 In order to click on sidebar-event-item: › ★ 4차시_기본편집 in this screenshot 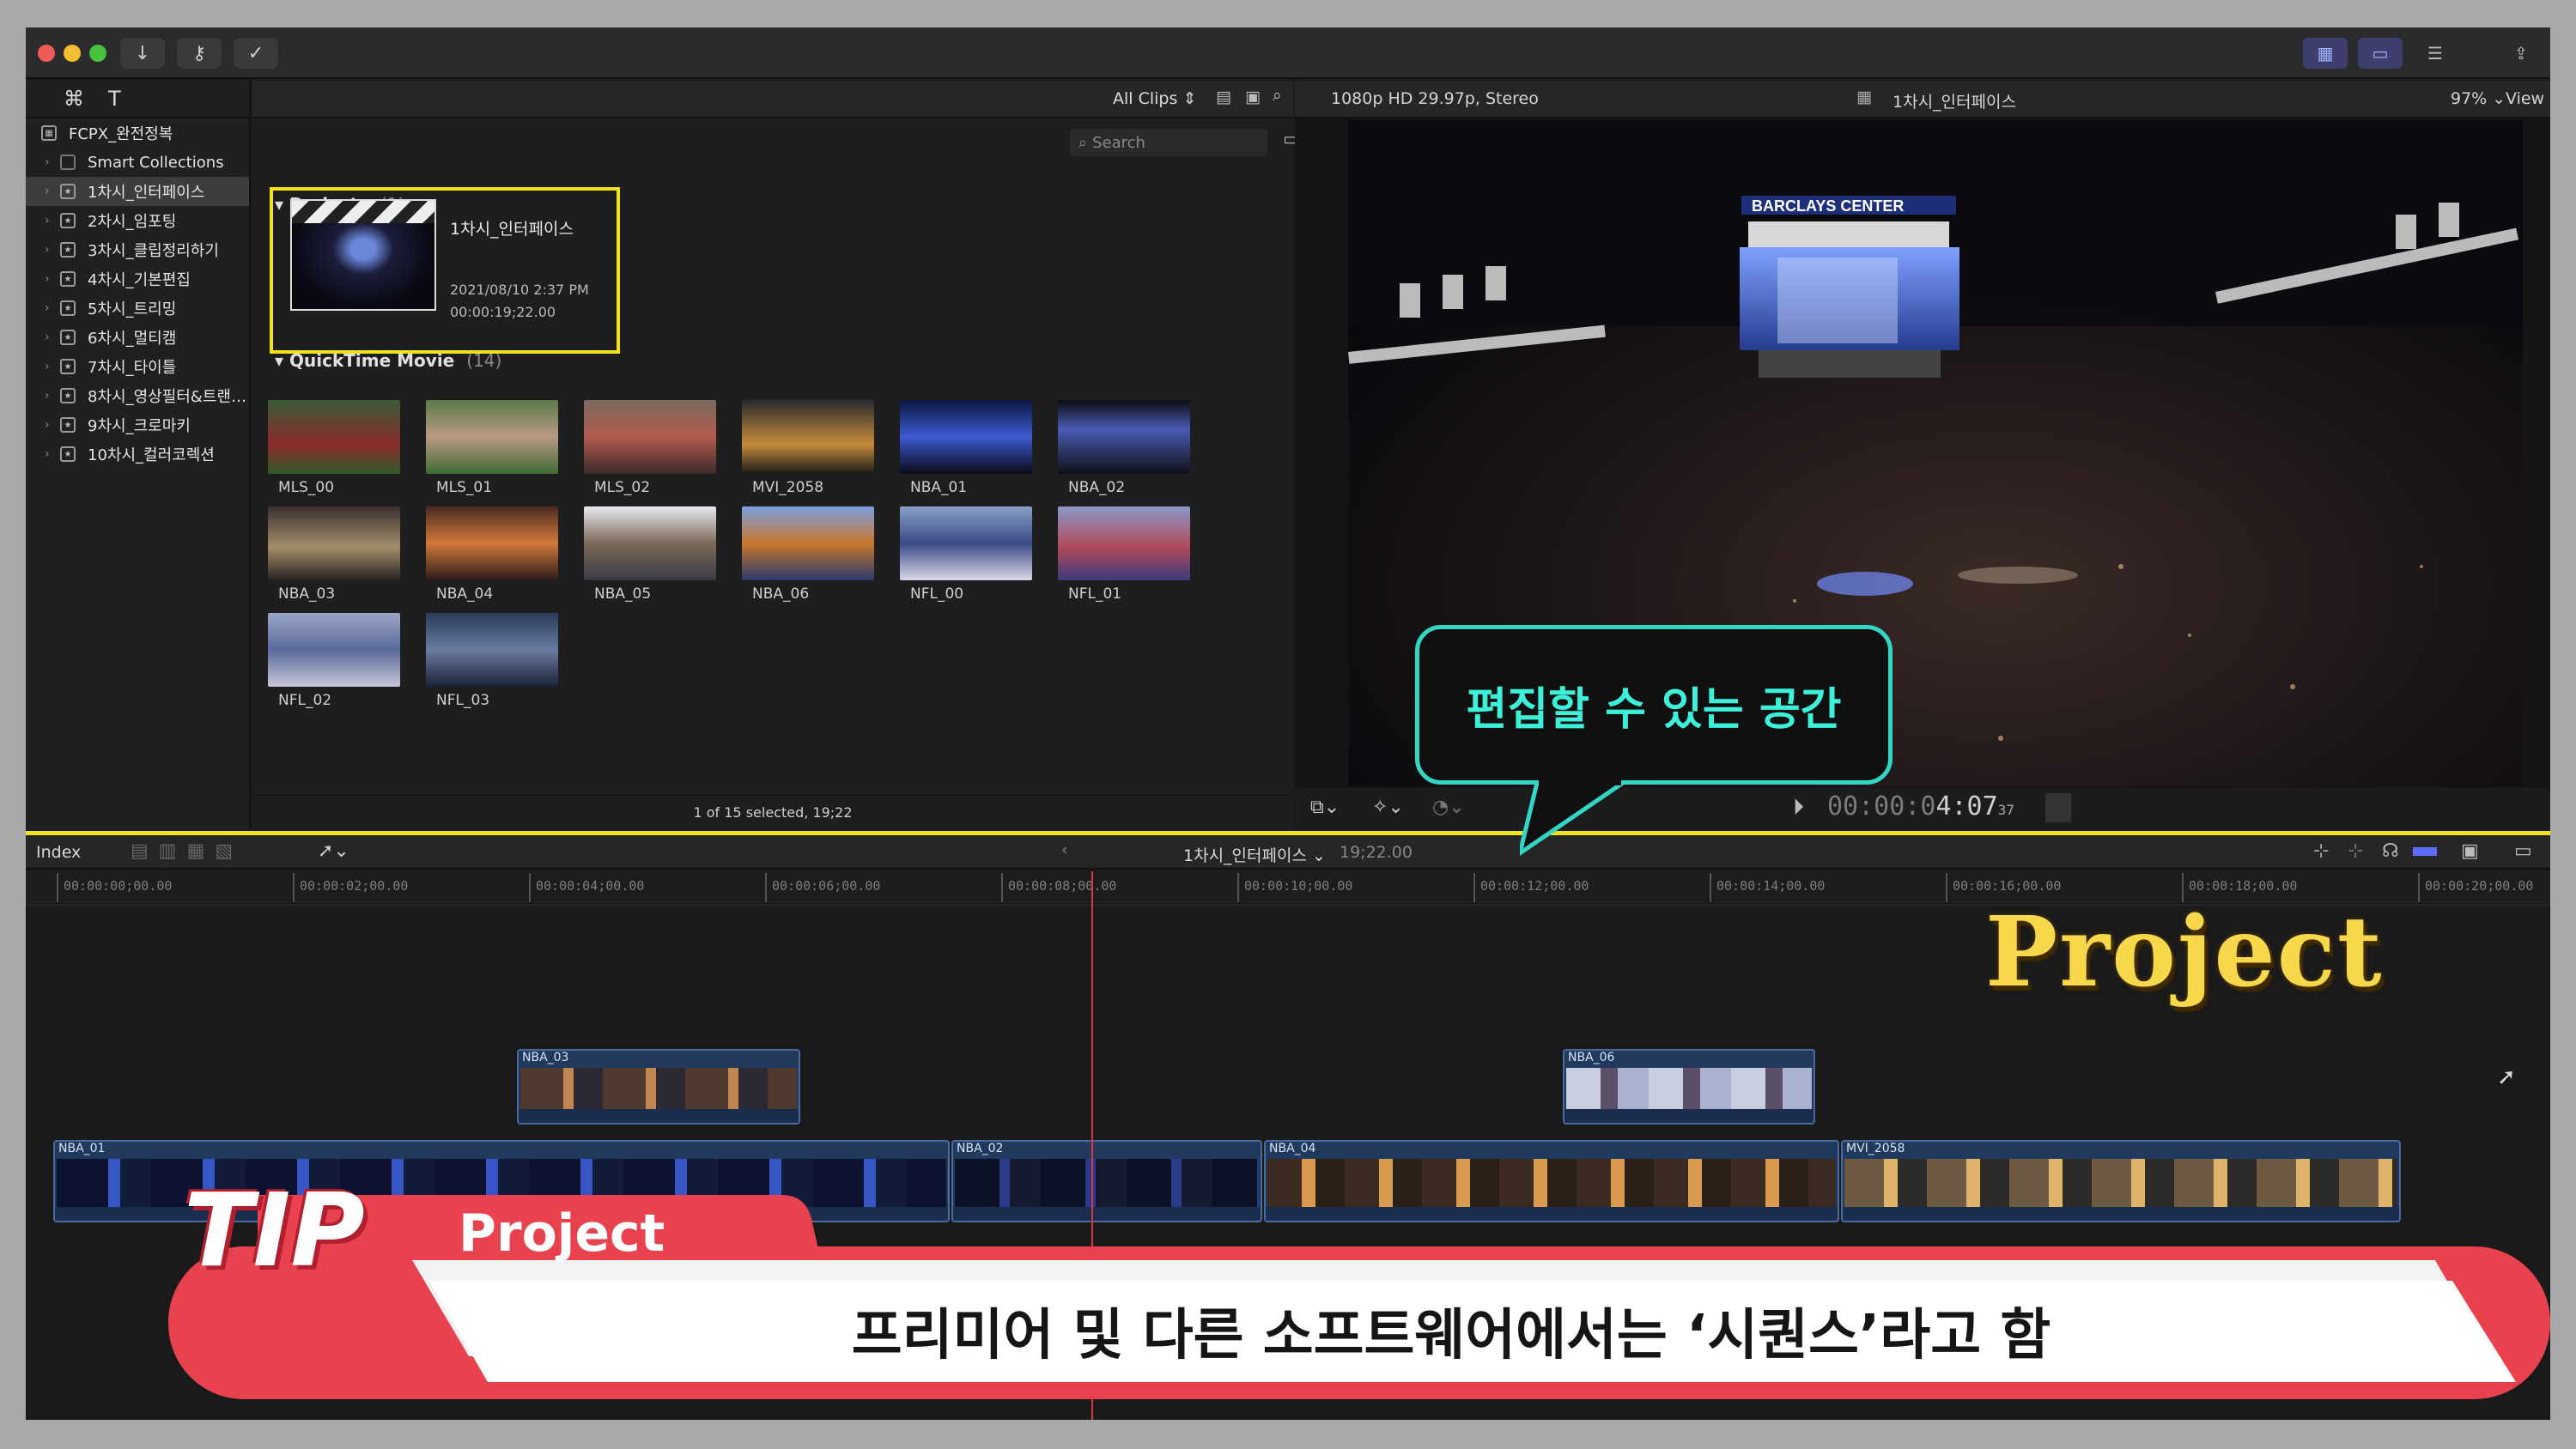, I will do `click(137, 279)`.